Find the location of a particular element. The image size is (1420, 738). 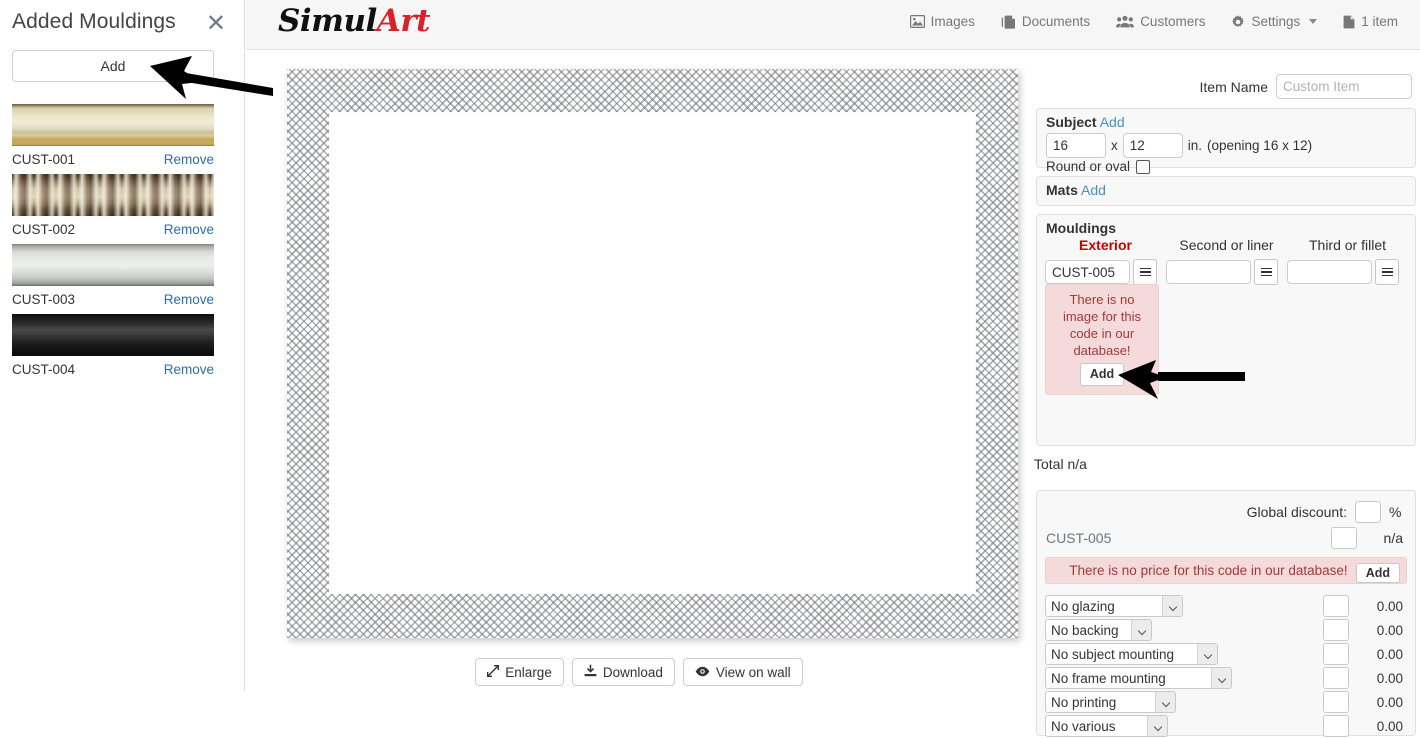

nav-item-customers: Customers is located at coordinates (1160, 21).